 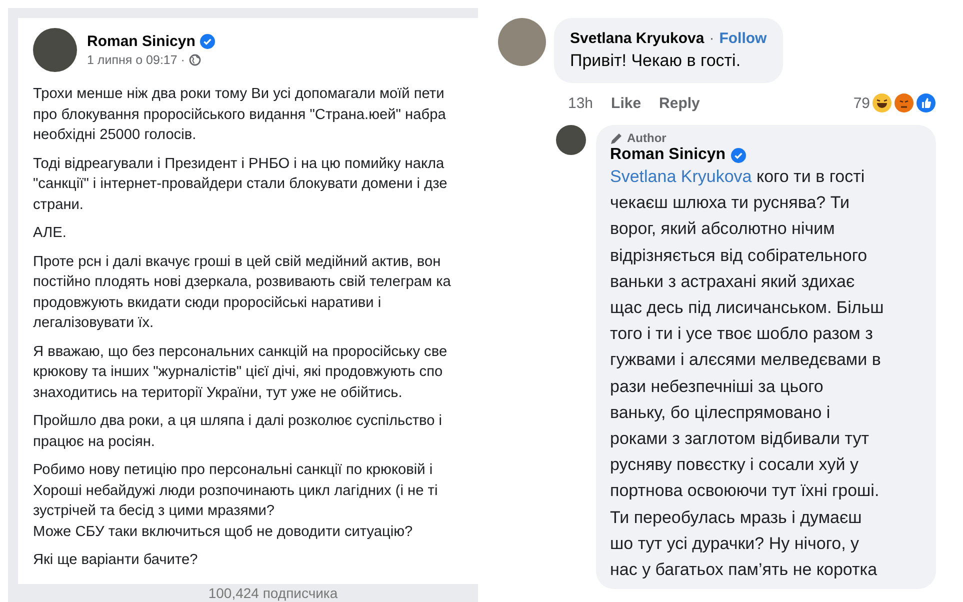 I want to click on reply-text-line: щас десь під лисичанськом. Більш, so click(x=747, y=308).